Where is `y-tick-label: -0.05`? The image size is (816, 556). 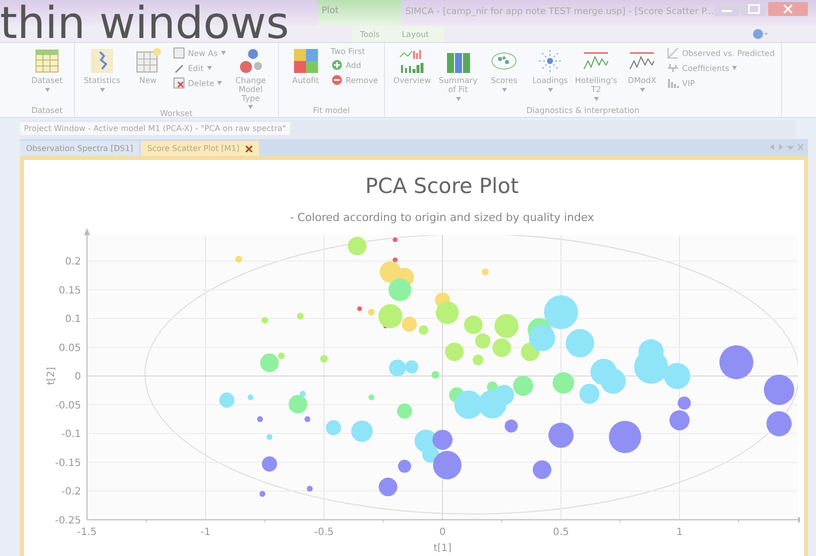
y-tick-label: -0.05 is located at coordinates (68, 406).